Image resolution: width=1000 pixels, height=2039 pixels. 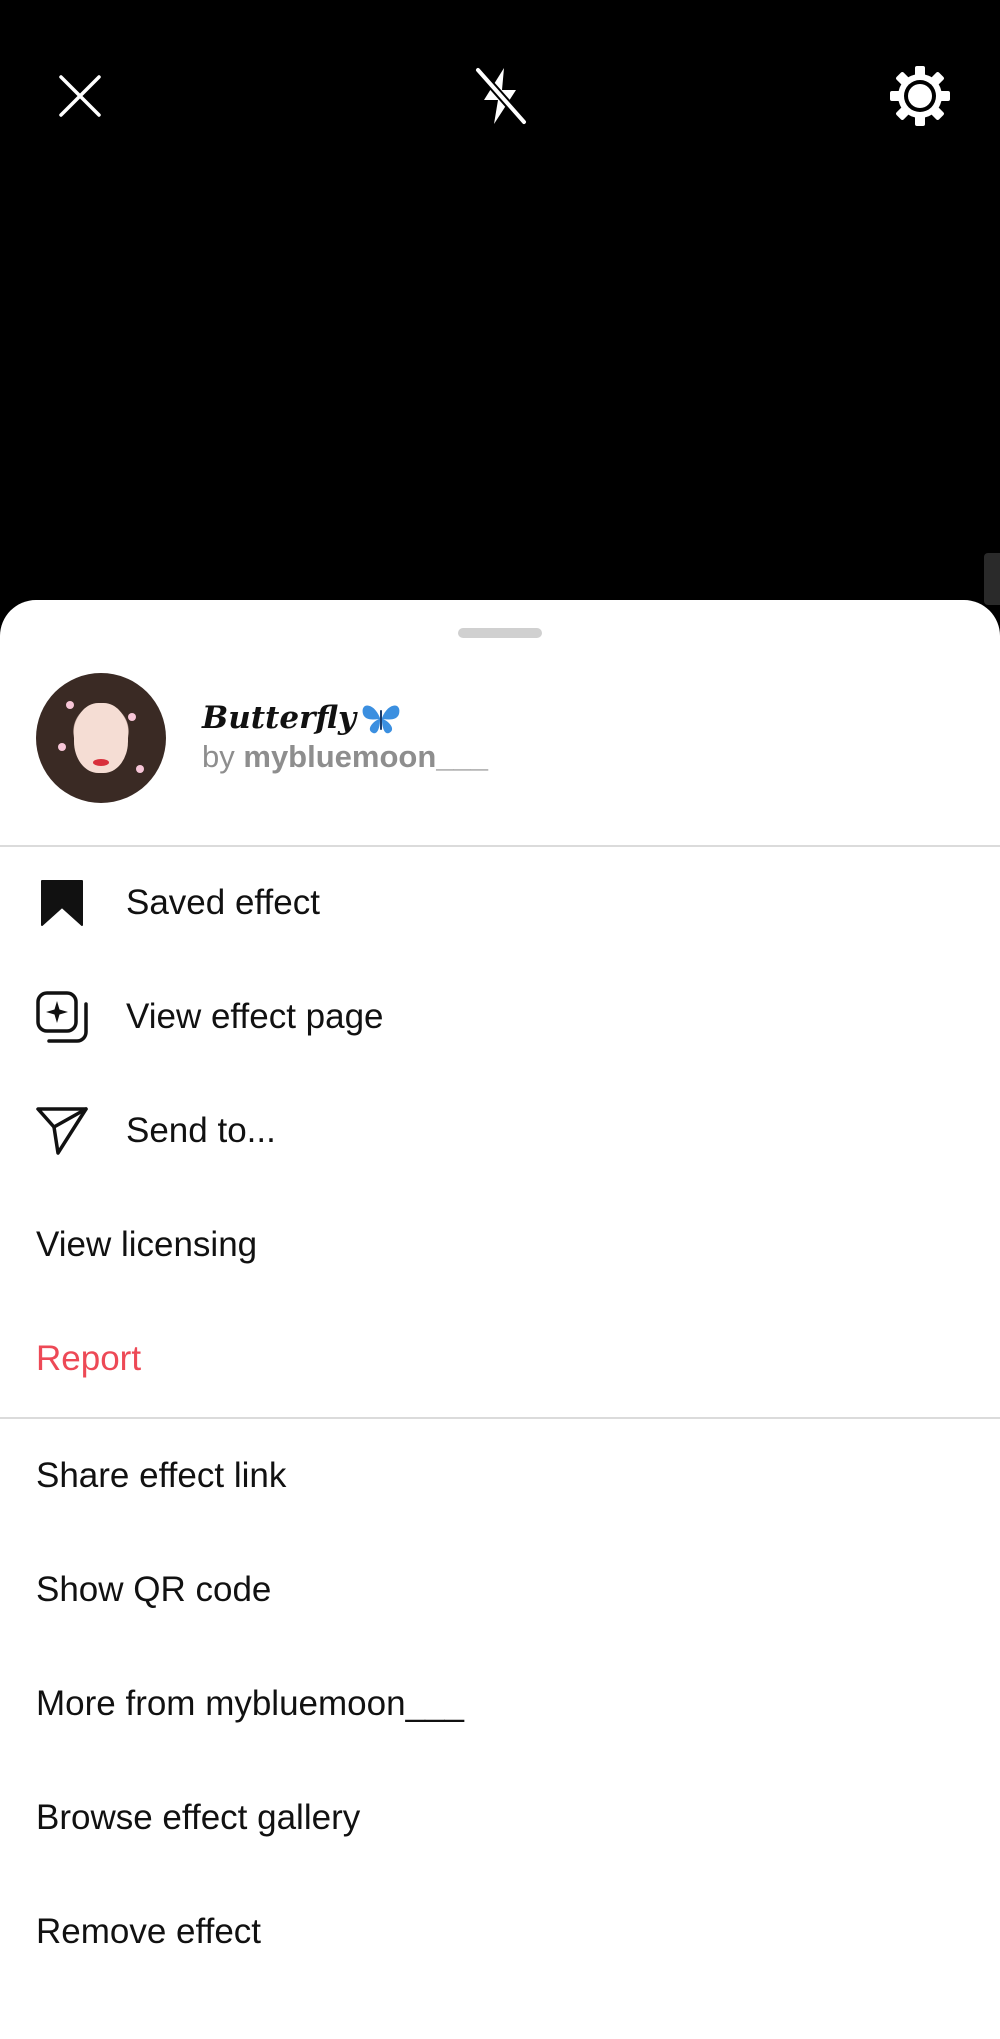 What do you see at coordinates (500, 1590) in the screenshot?
I see `show-qr-code-button: Show QR code` at bounding box center [500, 1590].